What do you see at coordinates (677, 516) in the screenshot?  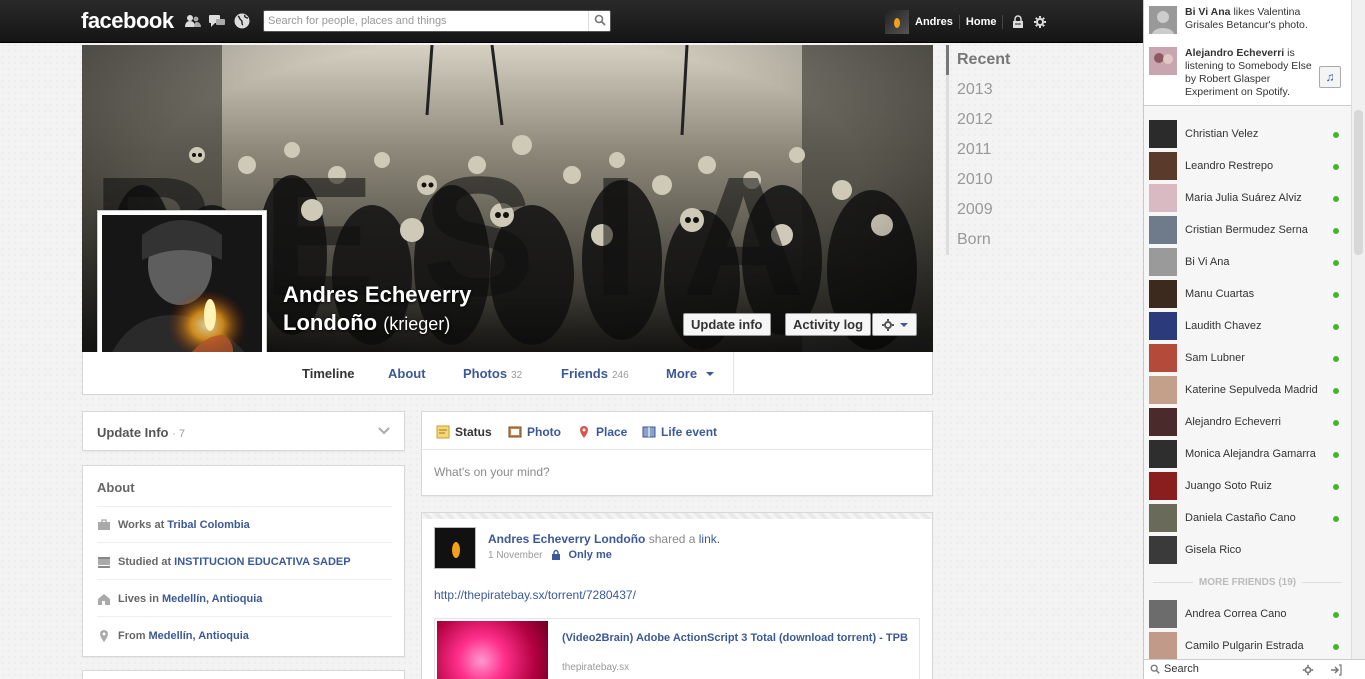 I see `post-stripe` at bounding box center [677, 516].